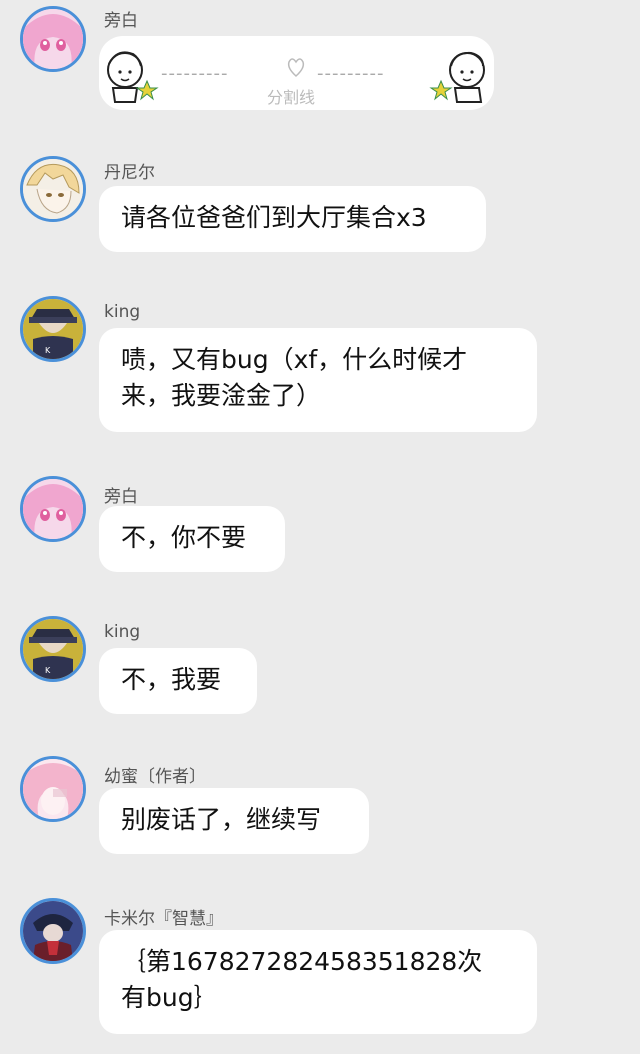 The image size is (640, 1054). I want to click on message-2: 丹尼尔 请各位爸爸们到大厅集合x3, so click(320, 207).